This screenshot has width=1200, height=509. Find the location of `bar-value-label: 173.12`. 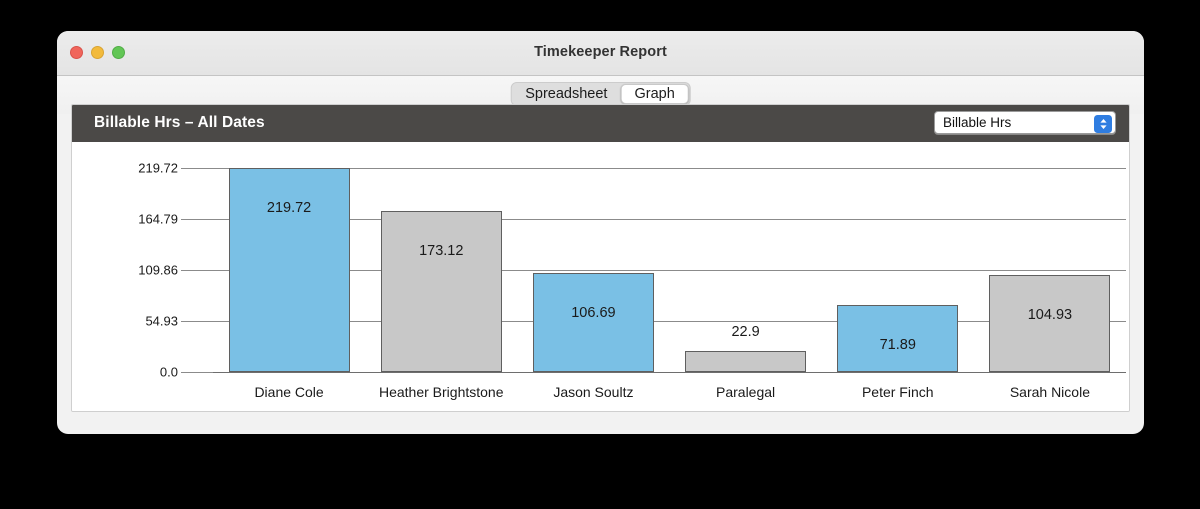

bar-value-label: 173.12 is located at coordinates (441, 251).